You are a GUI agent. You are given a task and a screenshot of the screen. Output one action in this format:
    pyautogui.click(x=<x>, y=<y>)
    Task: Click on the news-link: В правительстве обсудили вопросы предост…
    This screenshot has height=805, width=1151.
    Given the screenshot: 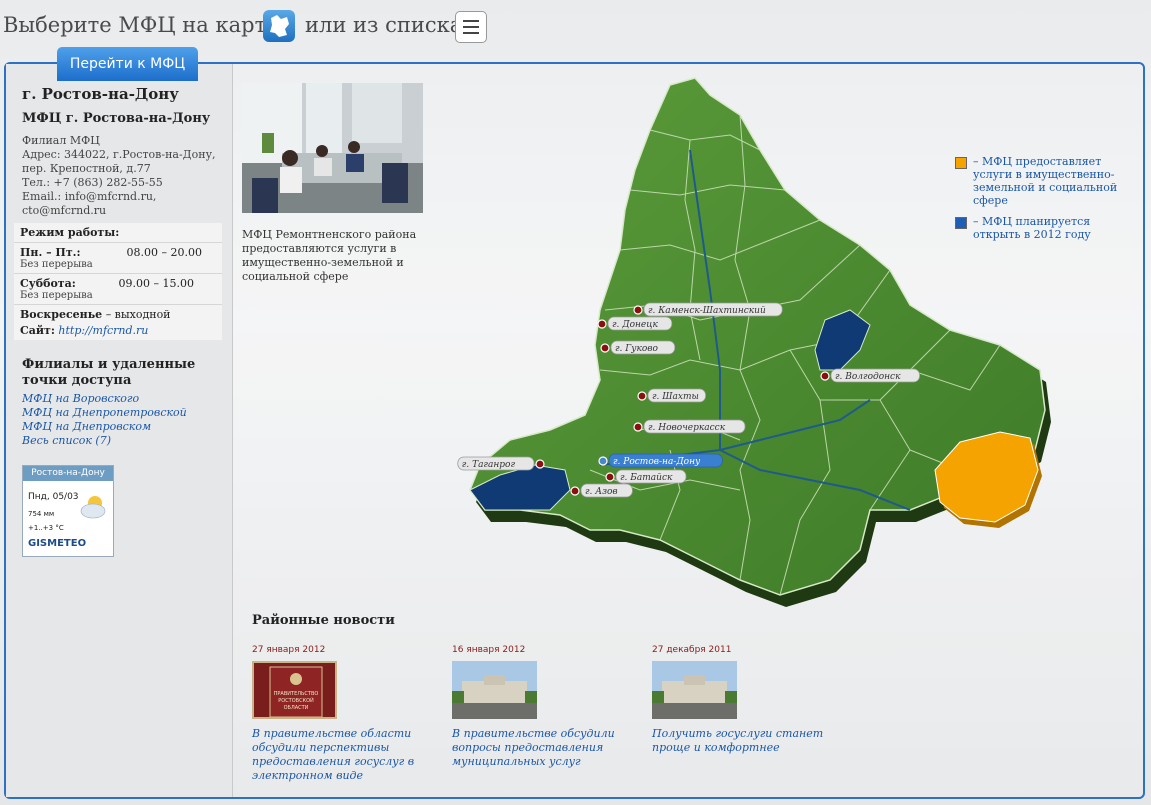 What is the action you would take?
    pyautogui.click(x=542, y=748)
    